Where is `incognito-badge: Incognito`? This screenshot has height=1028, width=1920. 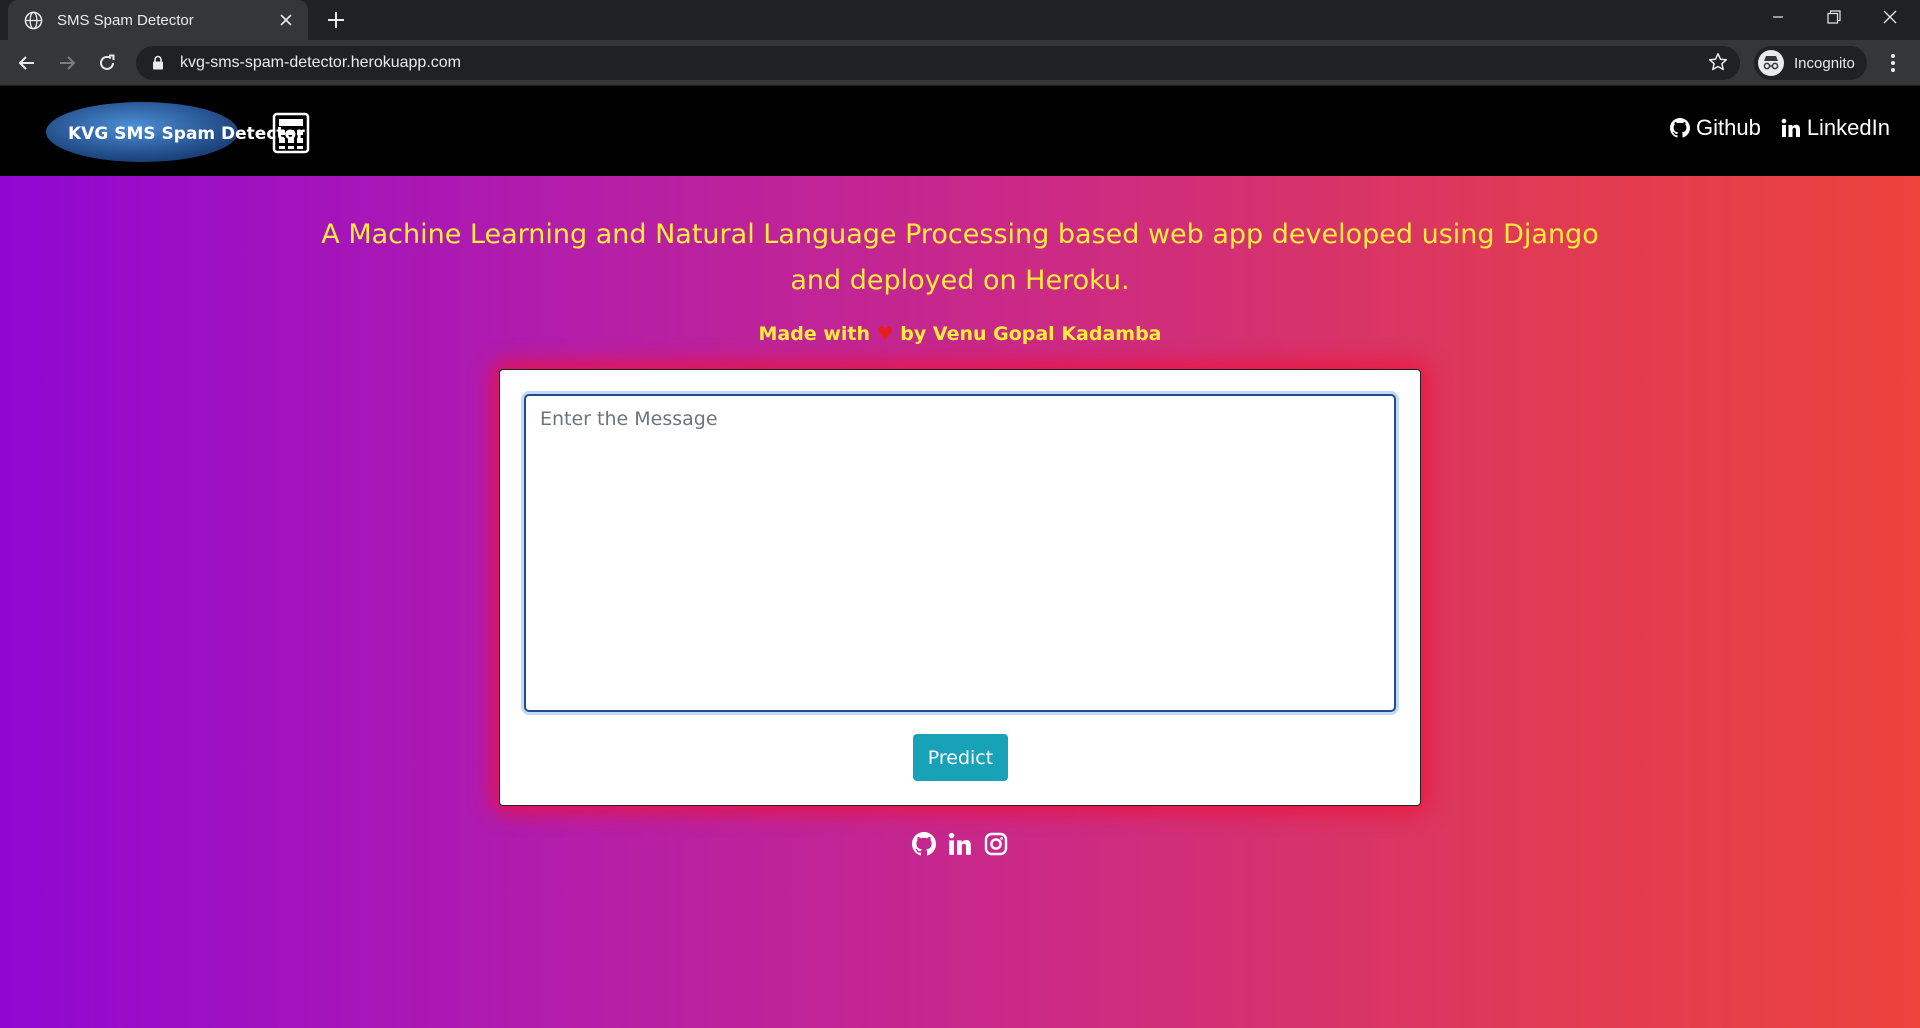
incognito-badge: Incognito is located at coordinates (1810, 63).